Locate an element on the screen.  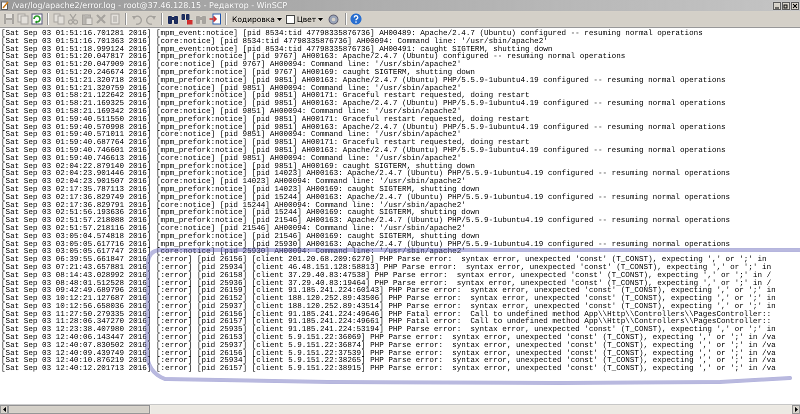
scrollbar-thumb is located at coordinates (79, 409).